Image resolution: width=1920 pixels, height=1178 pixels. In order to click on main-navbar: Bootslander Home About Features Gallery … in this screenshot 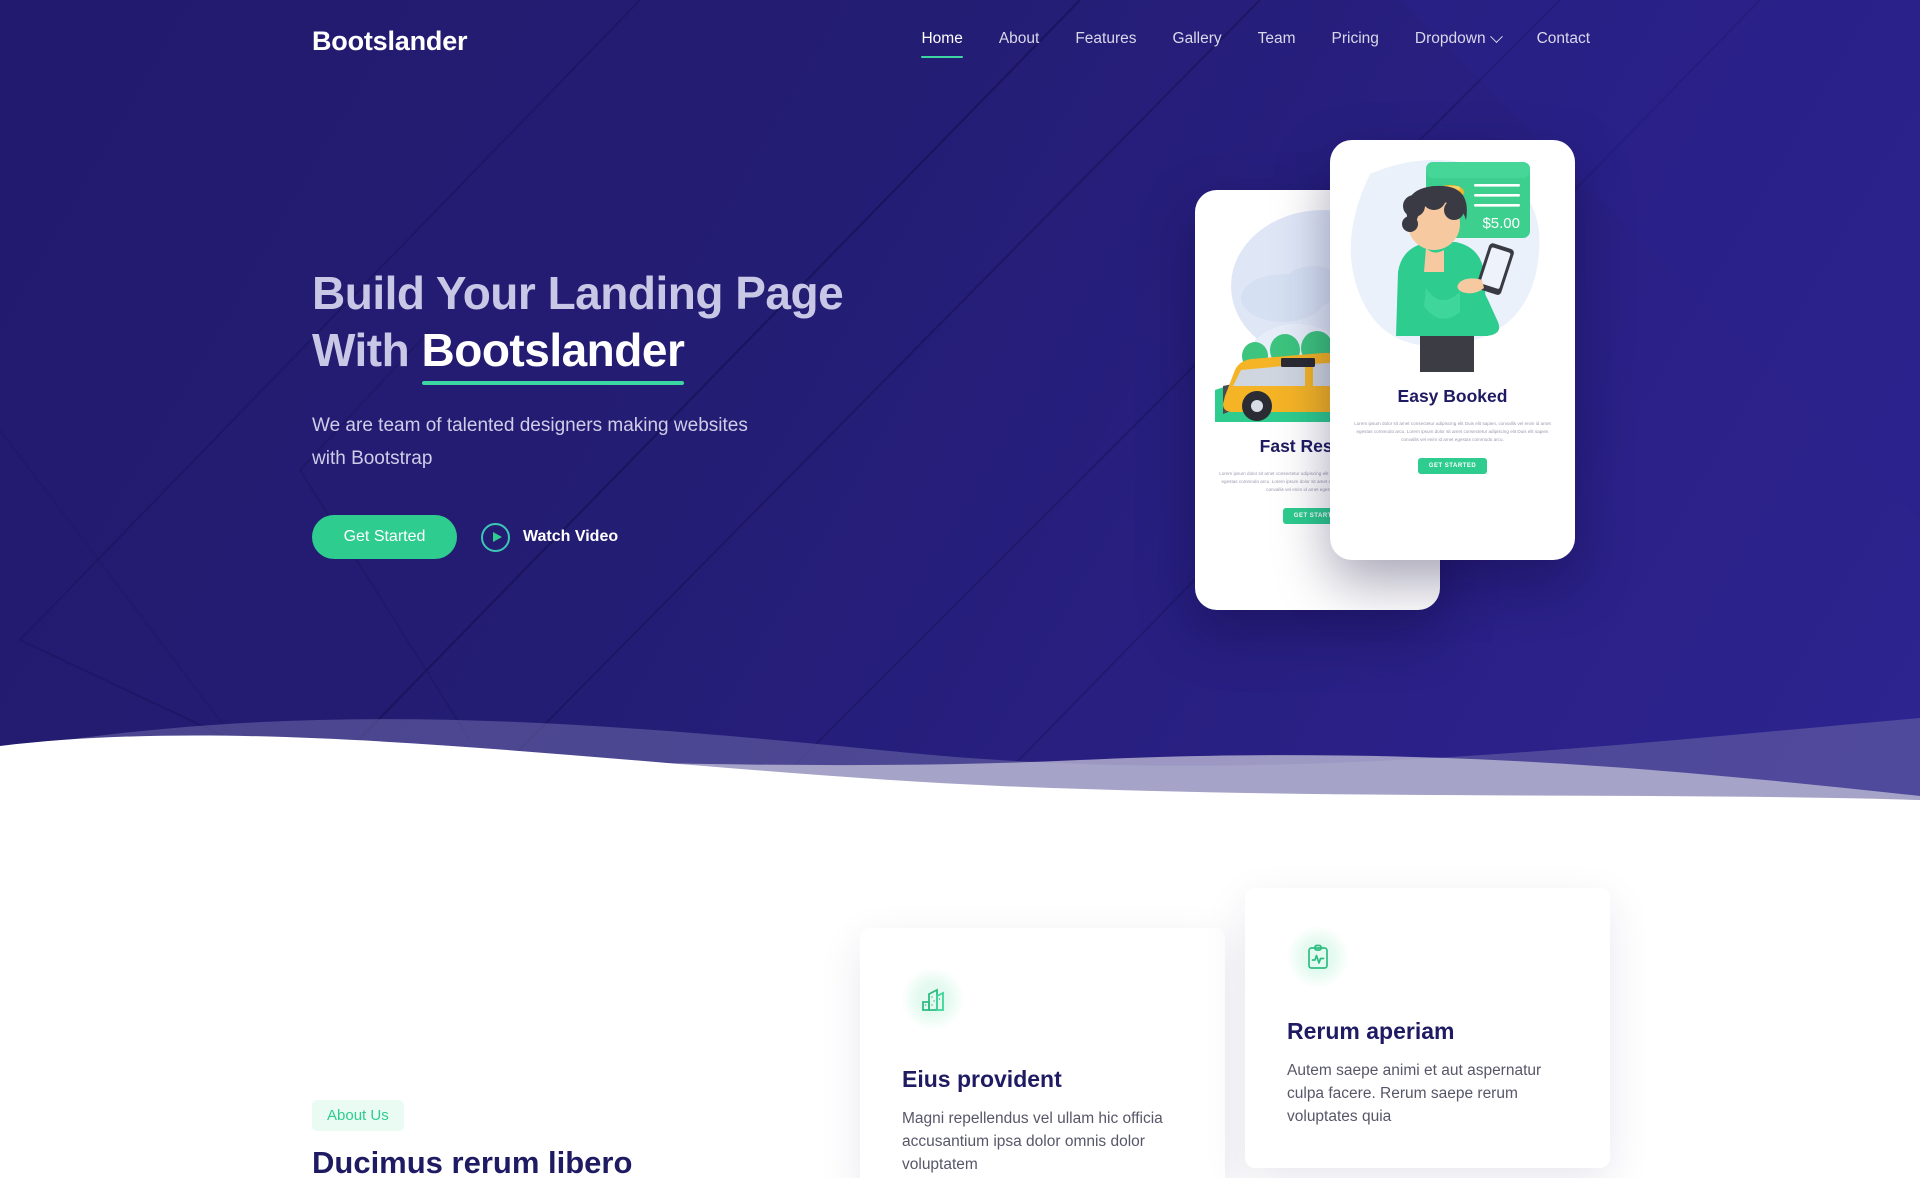, I will do `click(960, 39)`.